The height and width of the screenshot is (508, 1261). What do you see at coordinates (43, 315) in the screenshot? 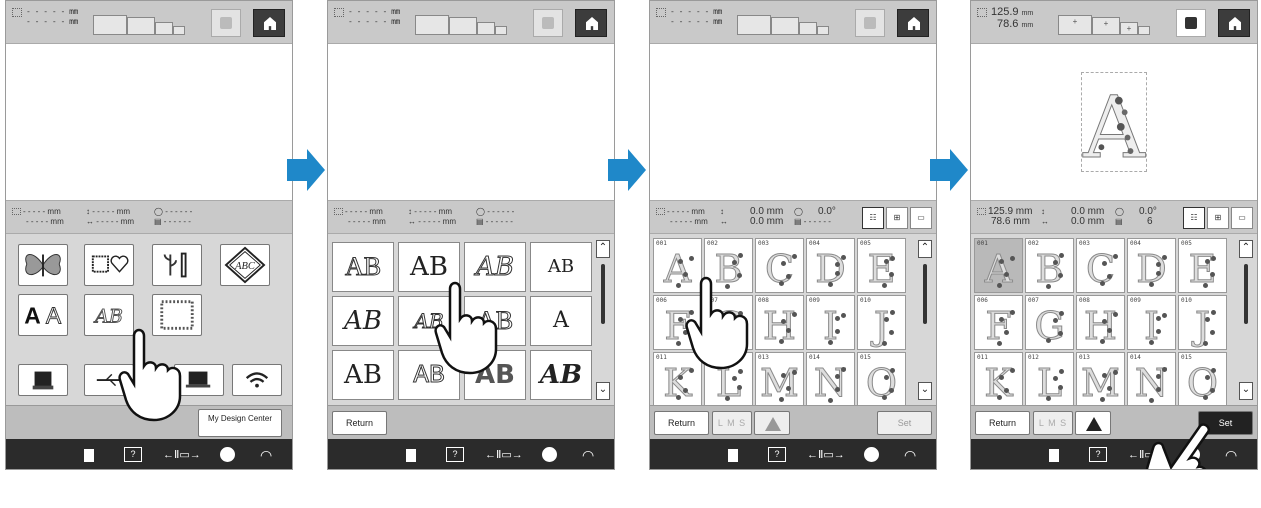
I see `alphabet-category: A A` at bounding box center [43, 315].